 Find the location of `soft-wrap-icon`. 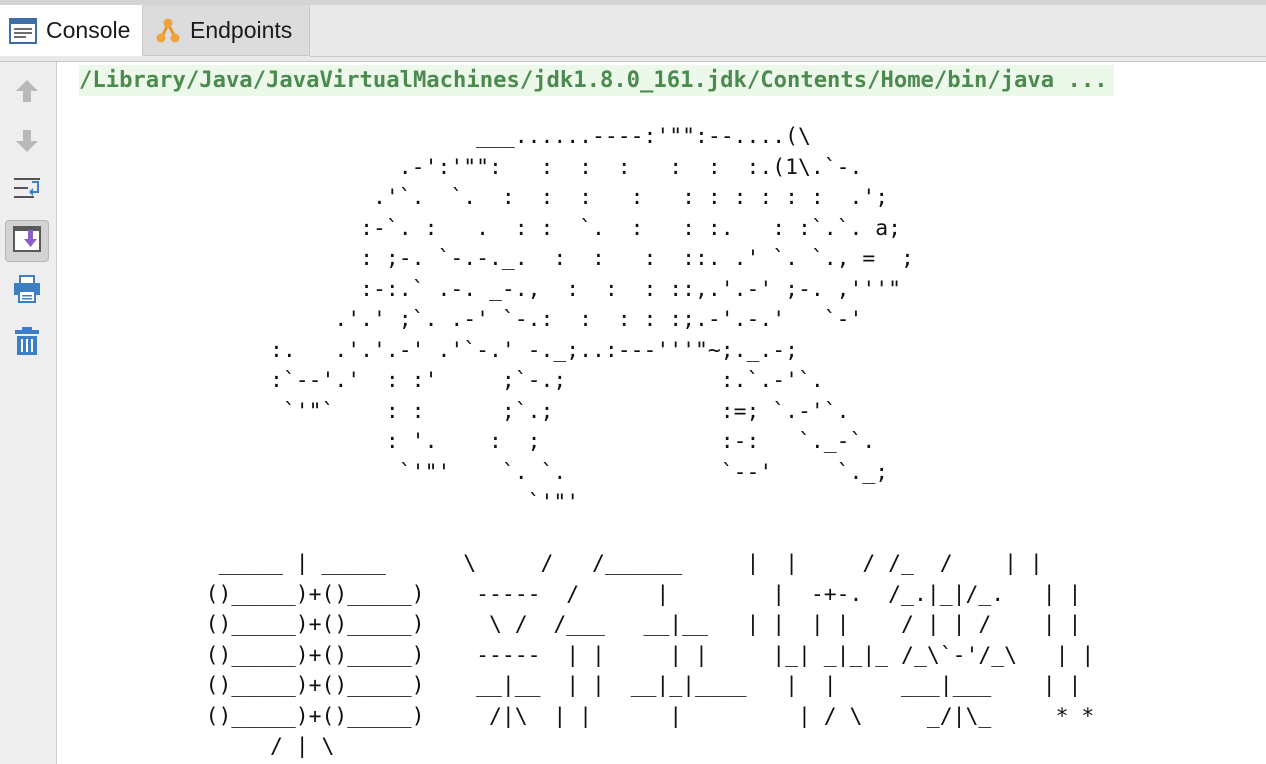

soft-wrap-icon is located at coordinates (27, 191).